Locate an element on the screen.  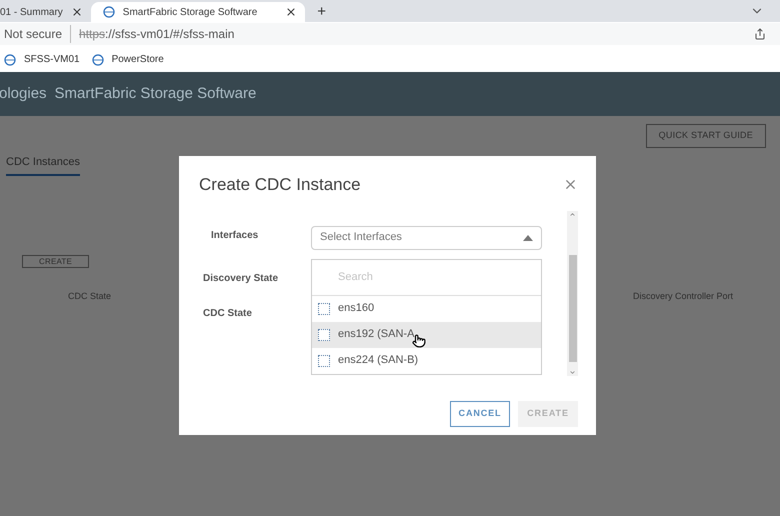
tab-title: 01 - Summary is located at coordinates (31, 13).